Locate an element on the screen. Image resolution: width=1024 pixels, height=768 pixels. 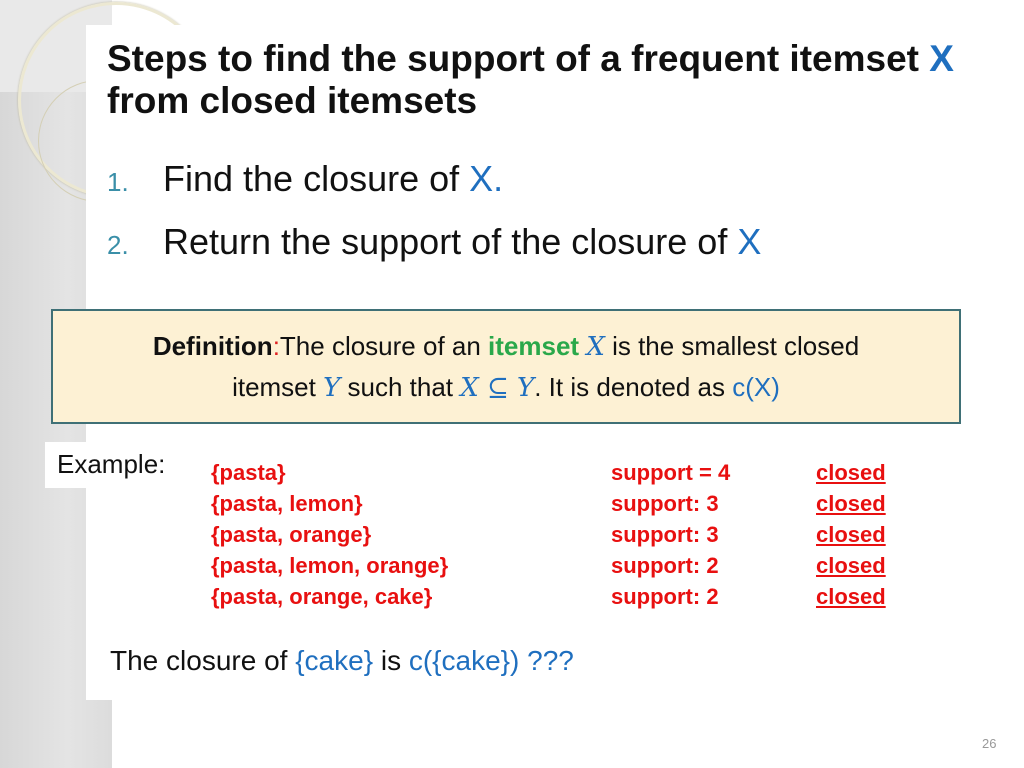
closure-question: The closure of {cake} is c({cake}) ??? is located at coordinates (342, 661).